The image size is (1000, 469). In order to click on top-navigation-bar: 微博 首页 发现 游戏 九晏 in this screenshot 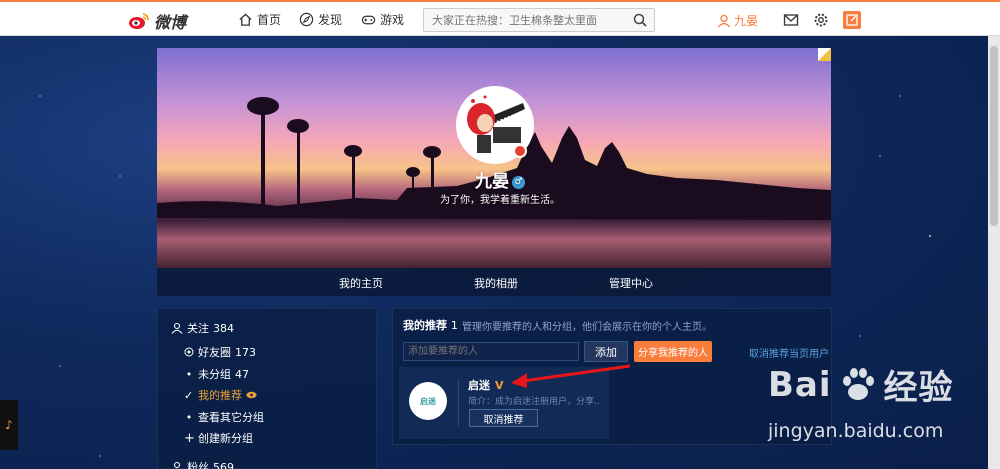, I will do `click(500, 18)`.